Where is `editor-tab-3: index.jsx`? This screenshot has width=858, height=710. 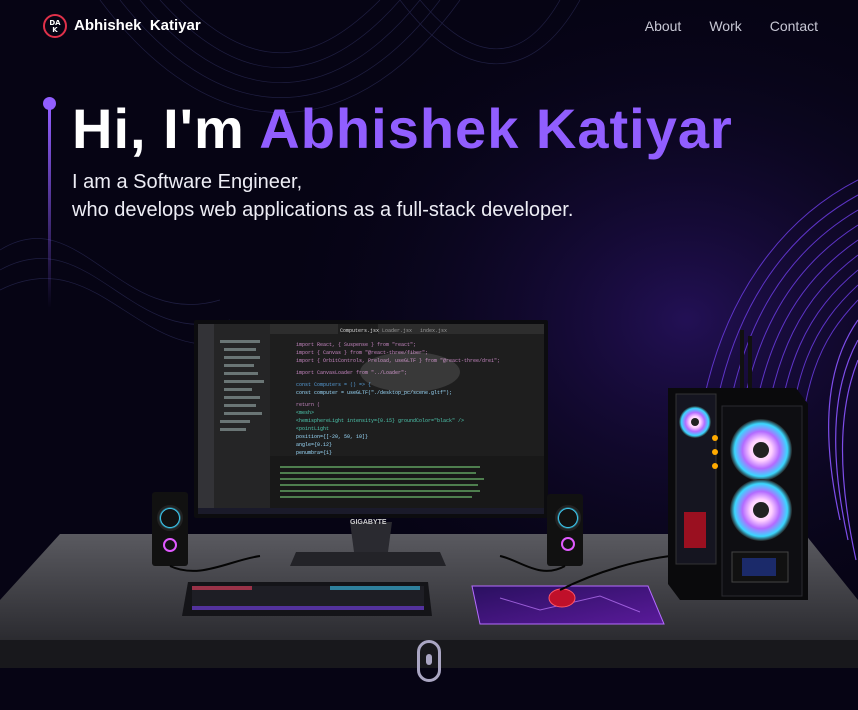
editor-tab-3: index.jsx is located at coordinates (433, 331).